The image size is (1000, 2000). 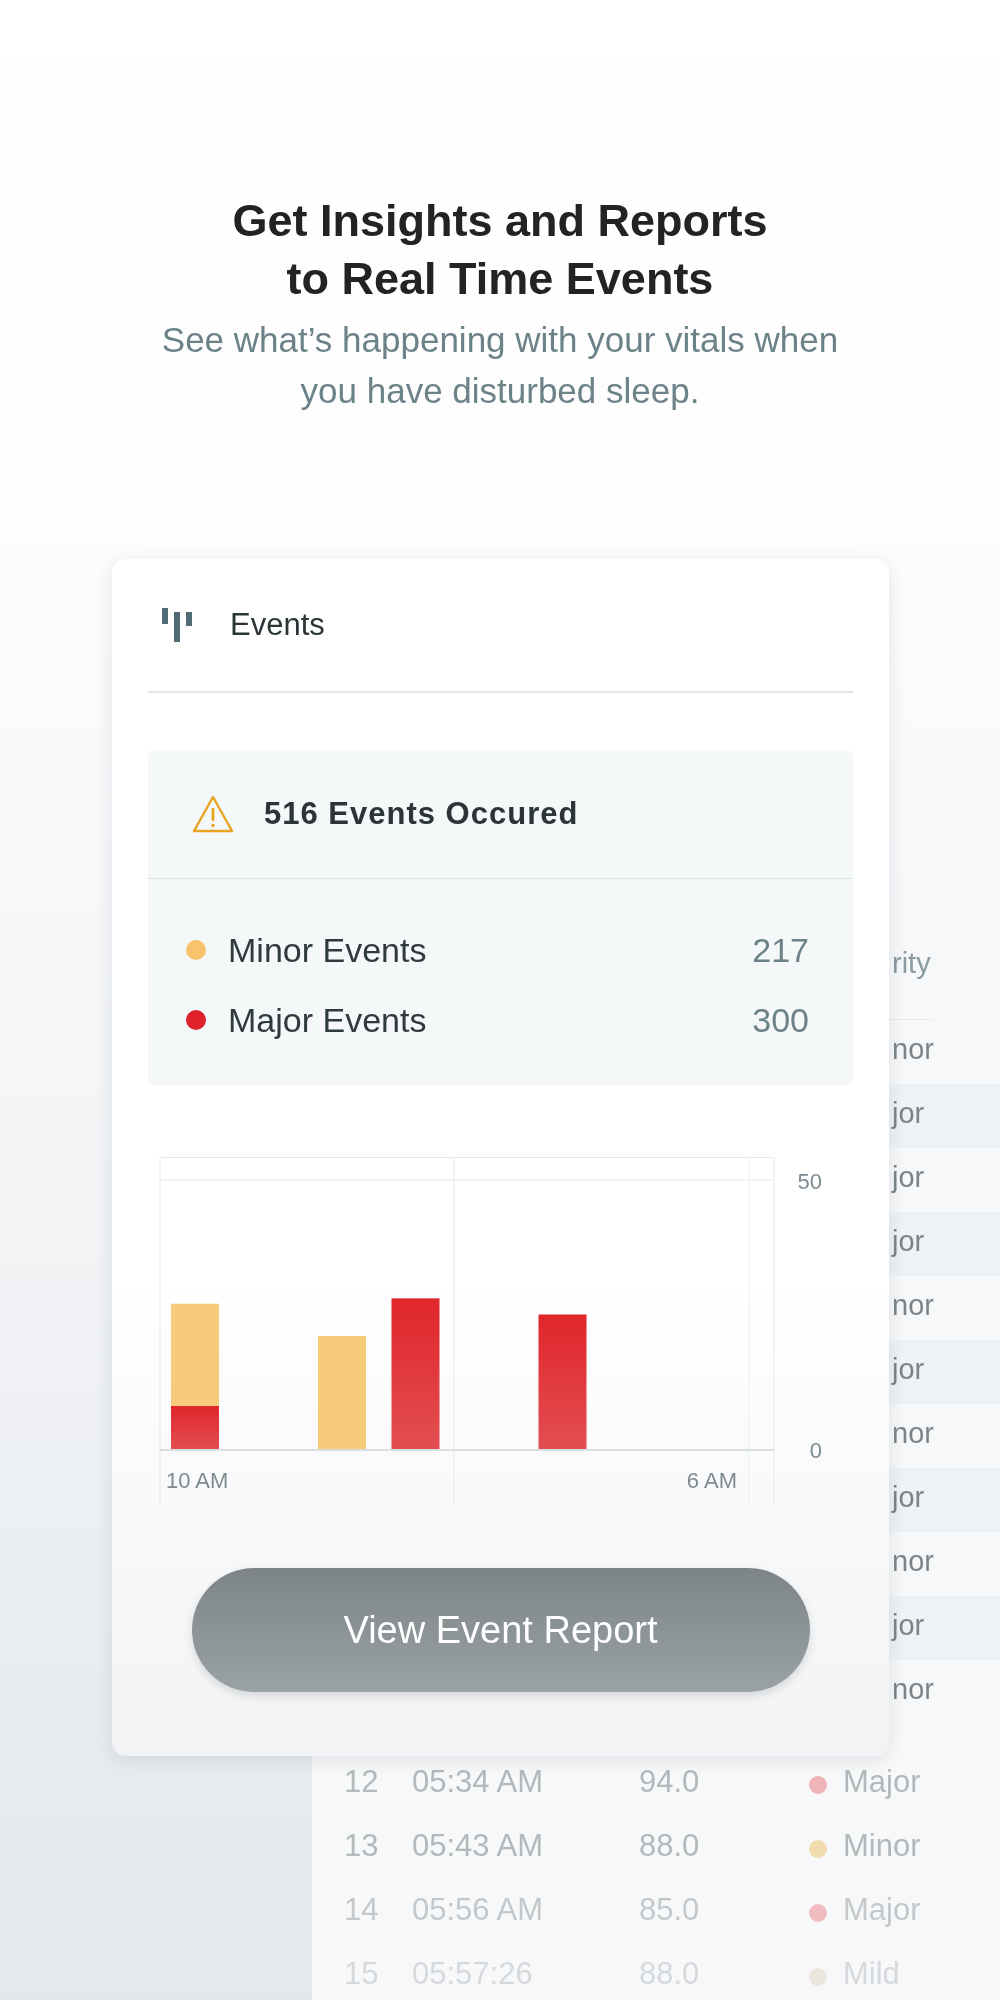 What do you see at coordinates (213, 814) in the screenshot?
I see `warning-icon` at bounding box center [213, 814].